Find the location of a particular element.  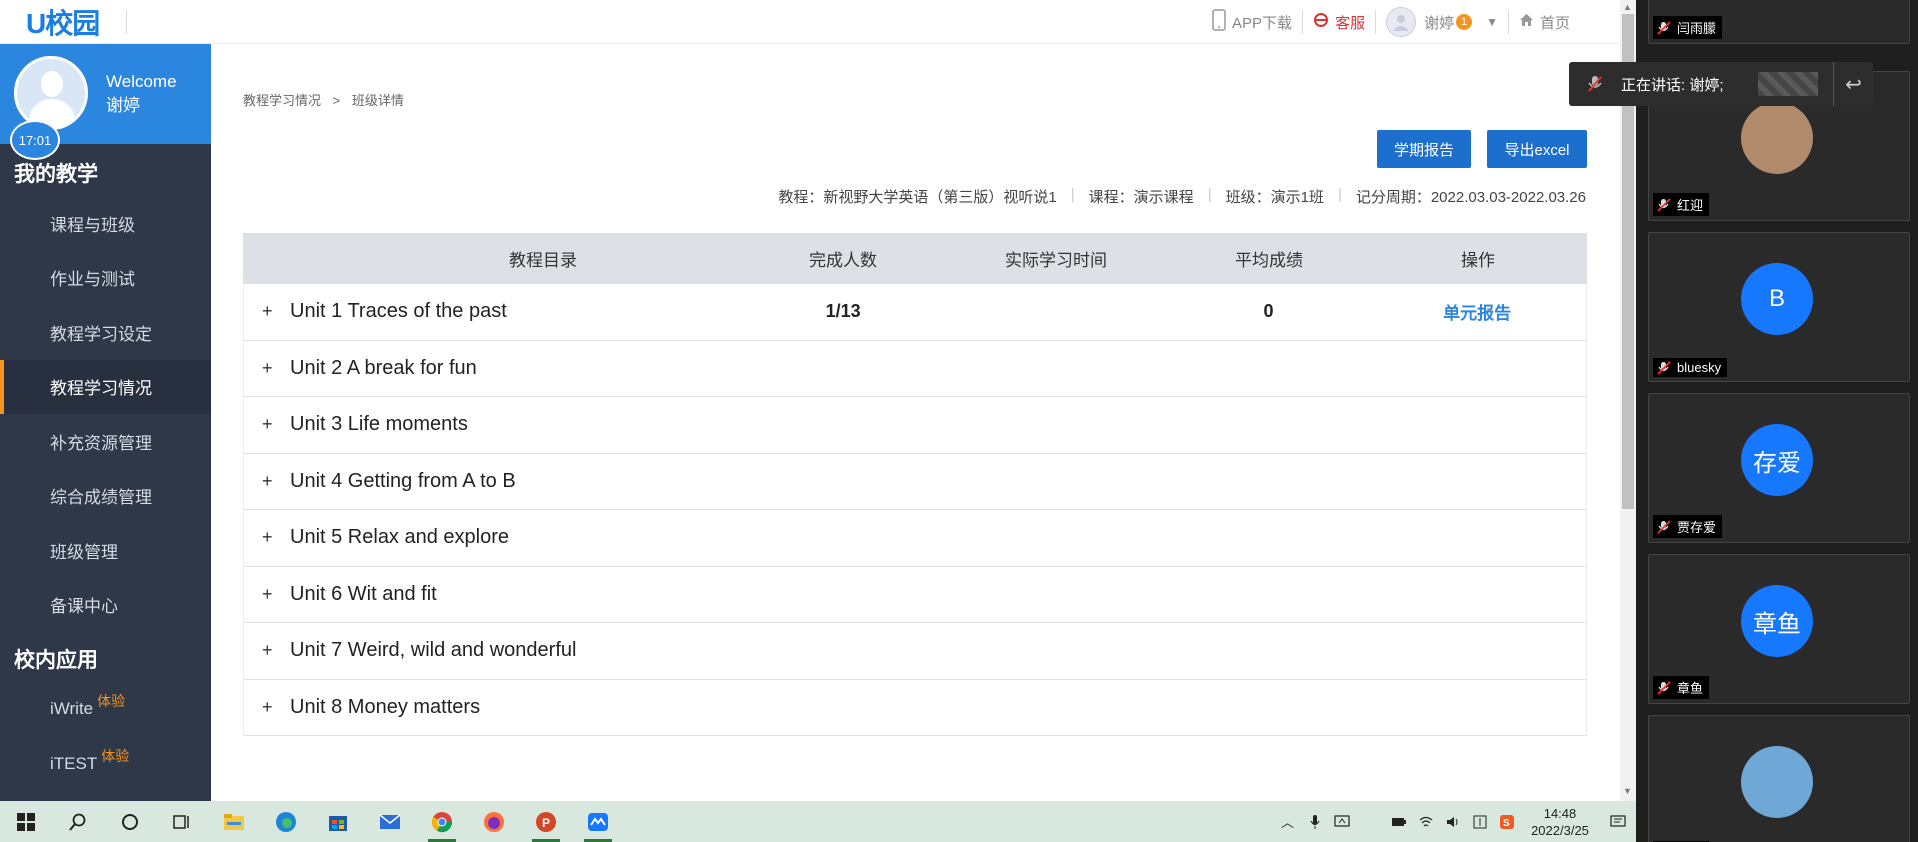

unit-cell: + Unit 5 Relax and explore is located at coordinates (493, 537).